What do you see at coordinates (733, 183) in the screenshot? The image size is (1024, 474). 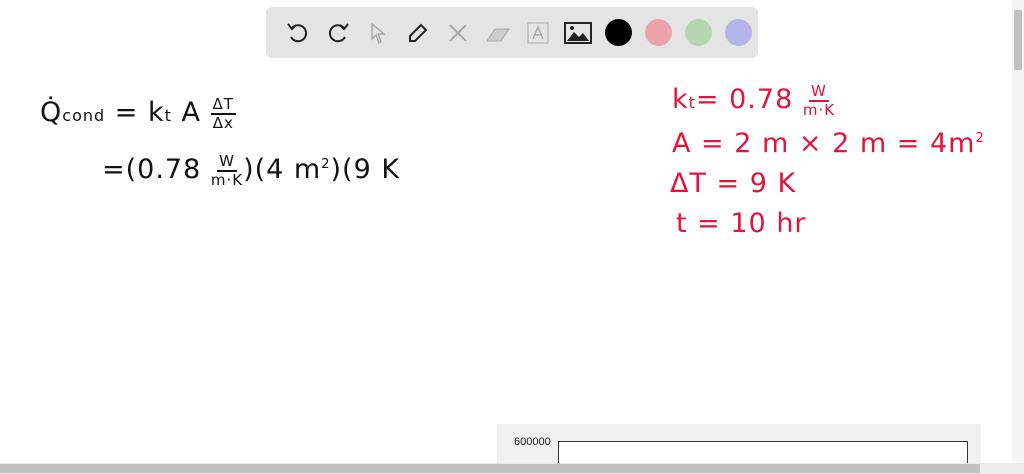 I see `given-dt: ΔT = 9 K` at bounding box center [733, 183].